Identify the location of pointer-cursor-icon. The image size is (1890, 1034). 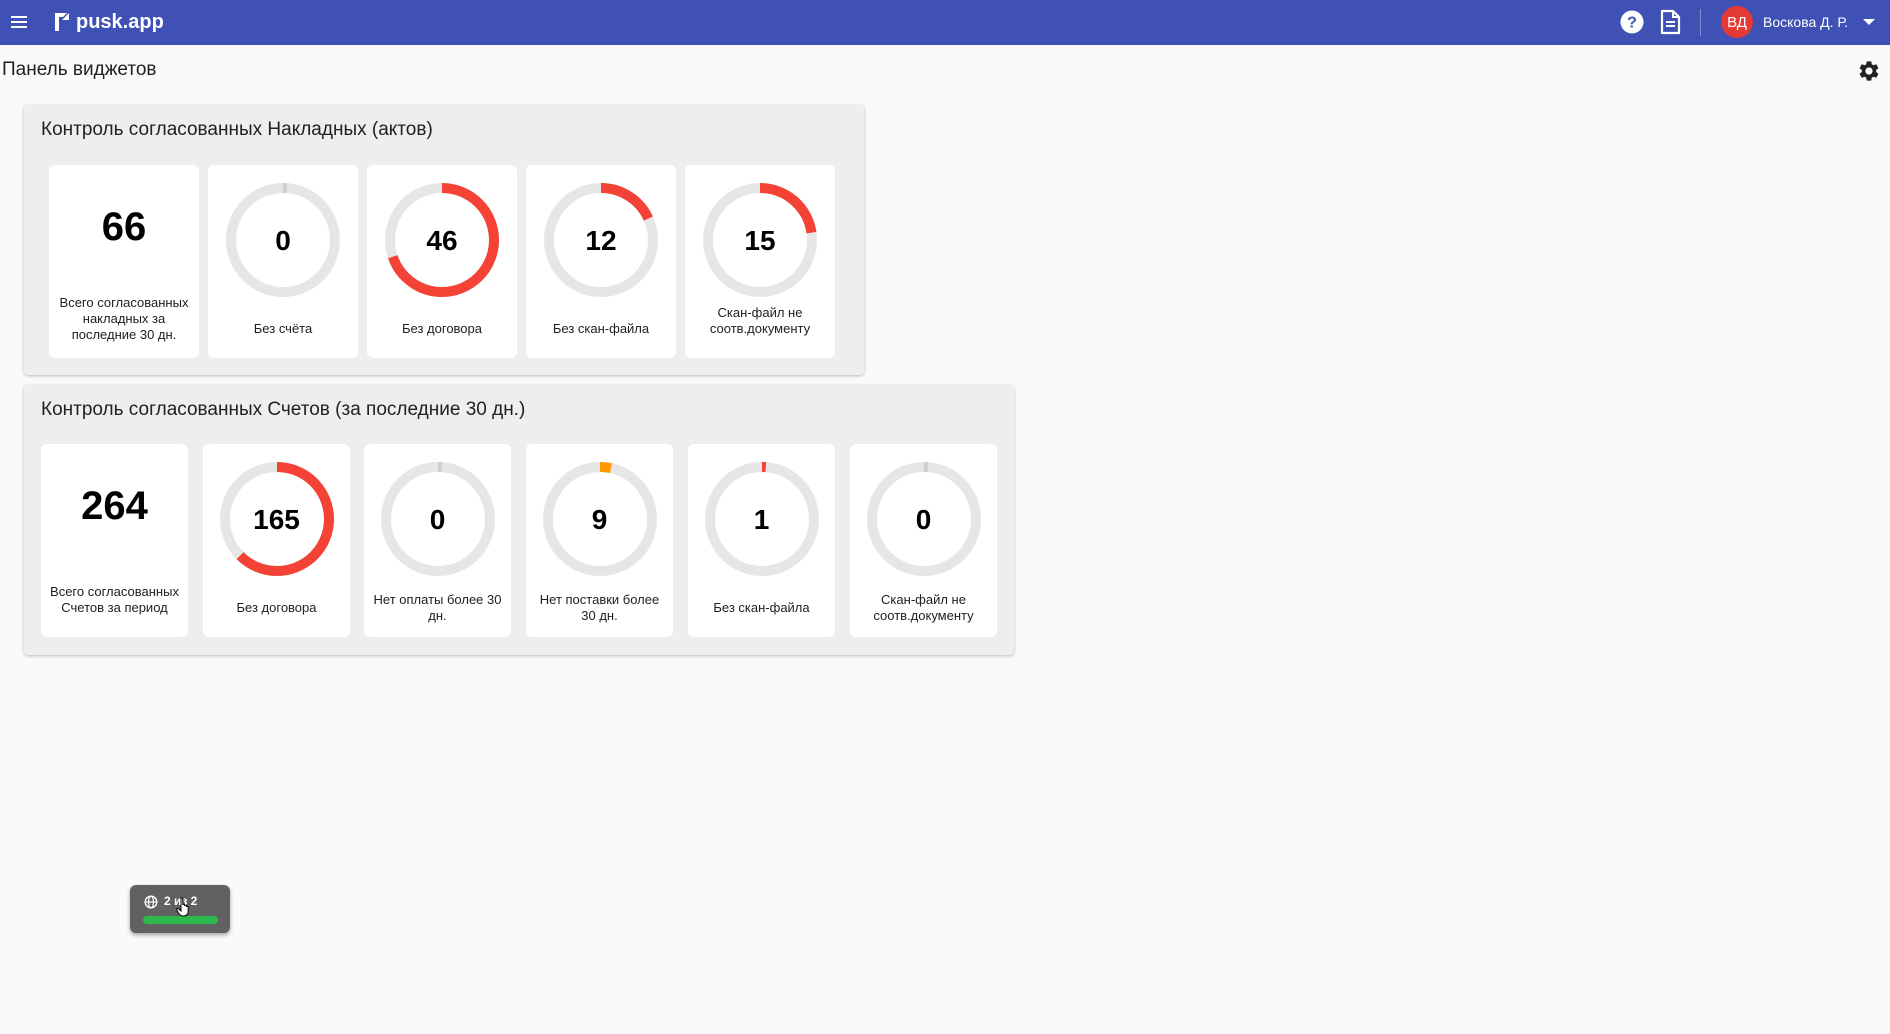
(182, 907).